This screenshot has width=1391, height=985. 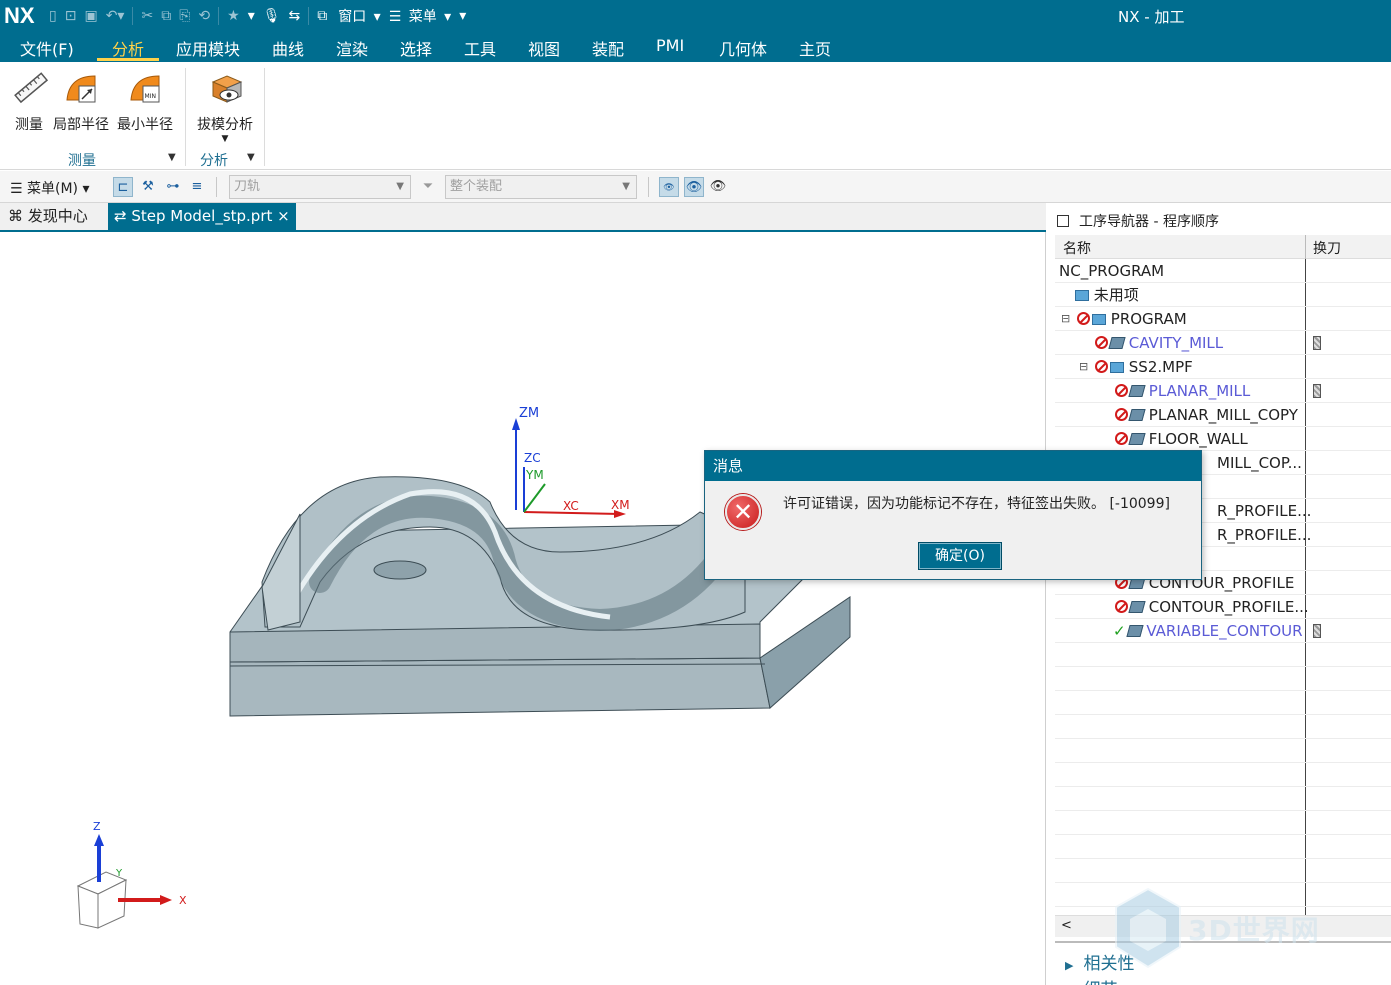 What do you see at coordinates (669, 187) in the screenshot?
I see `show-mcs-icon: 👁` at bounding box center [669, 187].